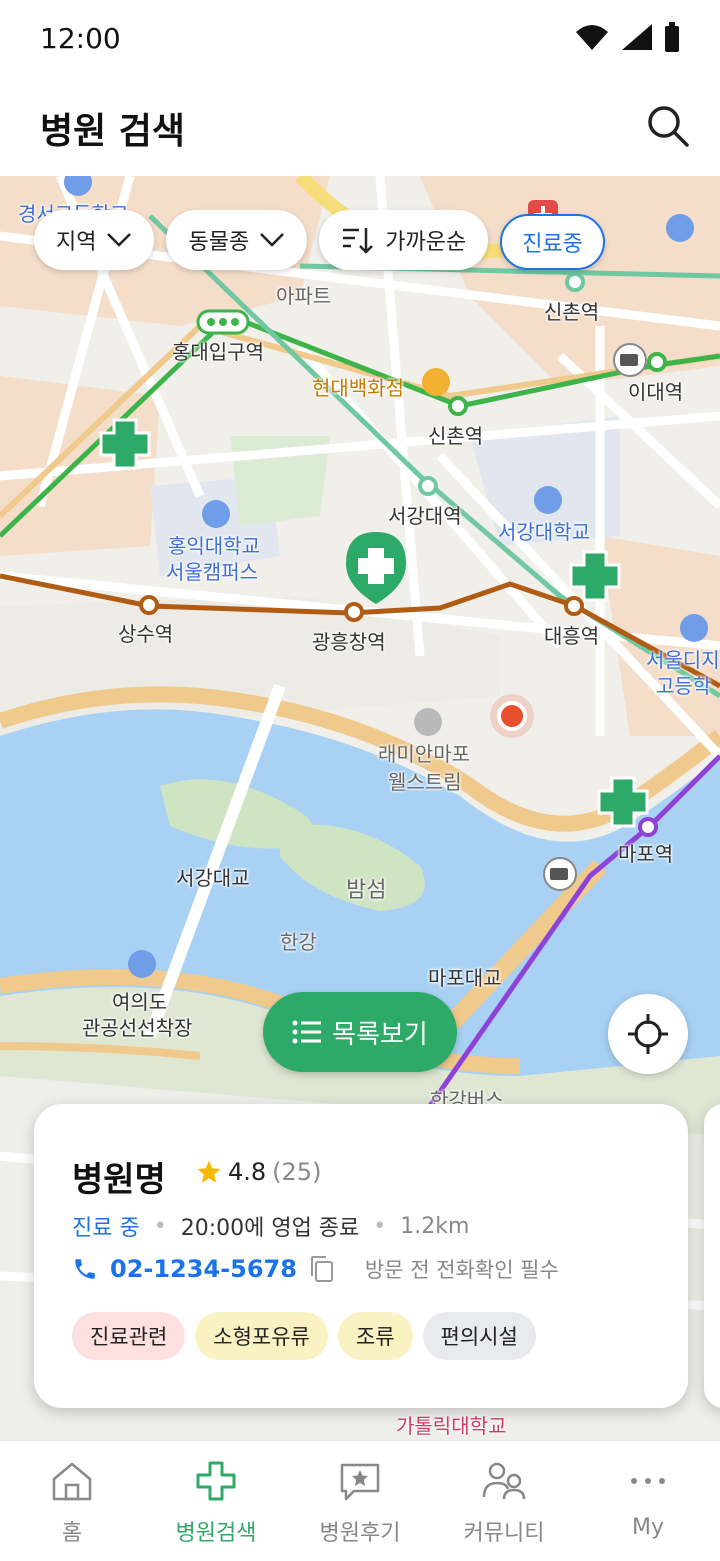 This screenshot has width=720, height=1561. I want to click on nav-label: My, so click(647, 1527).